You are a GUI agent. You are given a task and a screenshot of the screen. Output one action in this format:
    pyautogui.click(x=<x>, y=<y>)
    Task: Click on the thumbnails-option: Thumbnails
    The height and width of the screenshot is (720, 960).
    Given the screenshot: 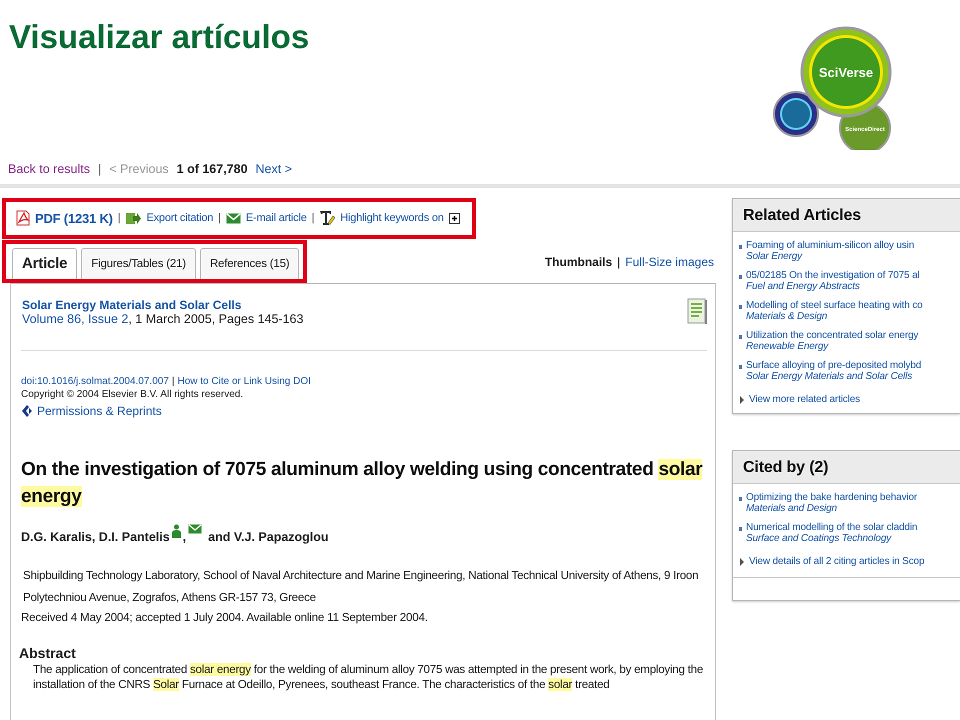 What is the action you would take?
    pyautogui.click(x=578, y=262)
    